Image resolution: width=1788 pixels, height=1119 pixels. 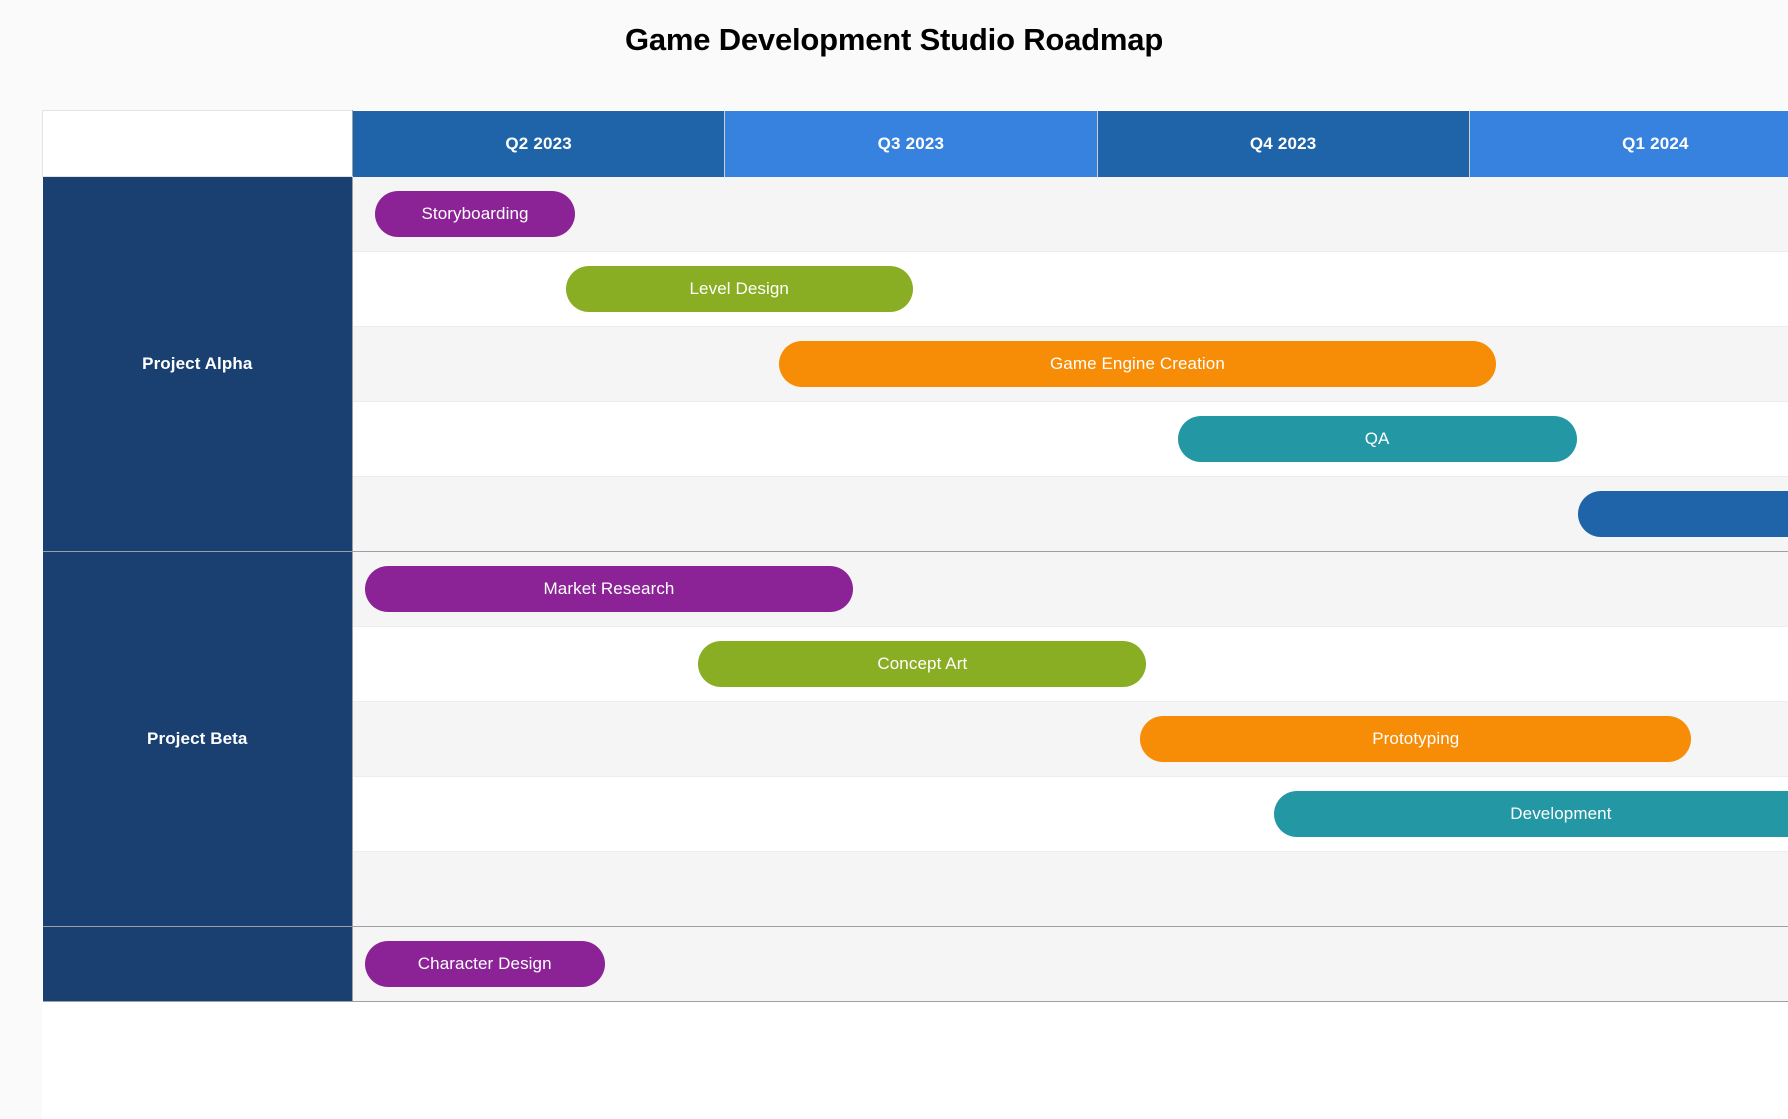 I want to click on task-lane: Game Engine Creation, so click(x=1070, y=364).